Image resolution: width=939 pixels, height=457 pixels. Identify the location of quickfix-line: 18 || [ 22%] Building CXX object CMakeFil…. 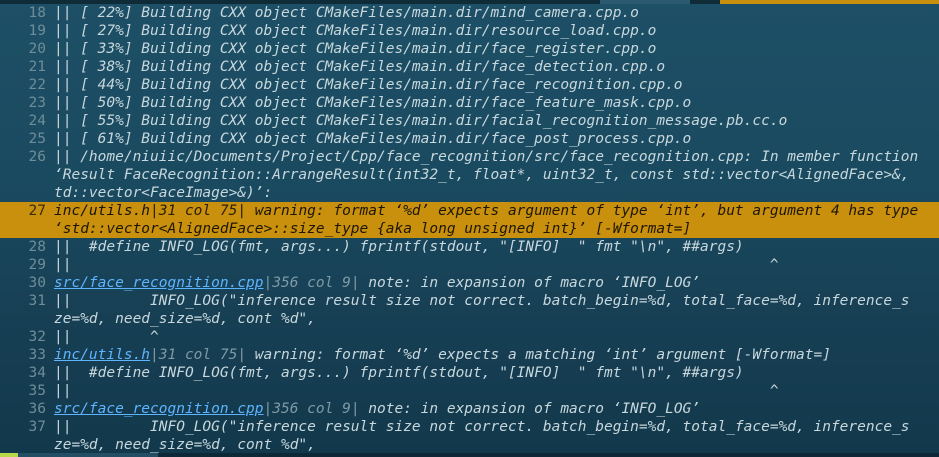
(469, 13).